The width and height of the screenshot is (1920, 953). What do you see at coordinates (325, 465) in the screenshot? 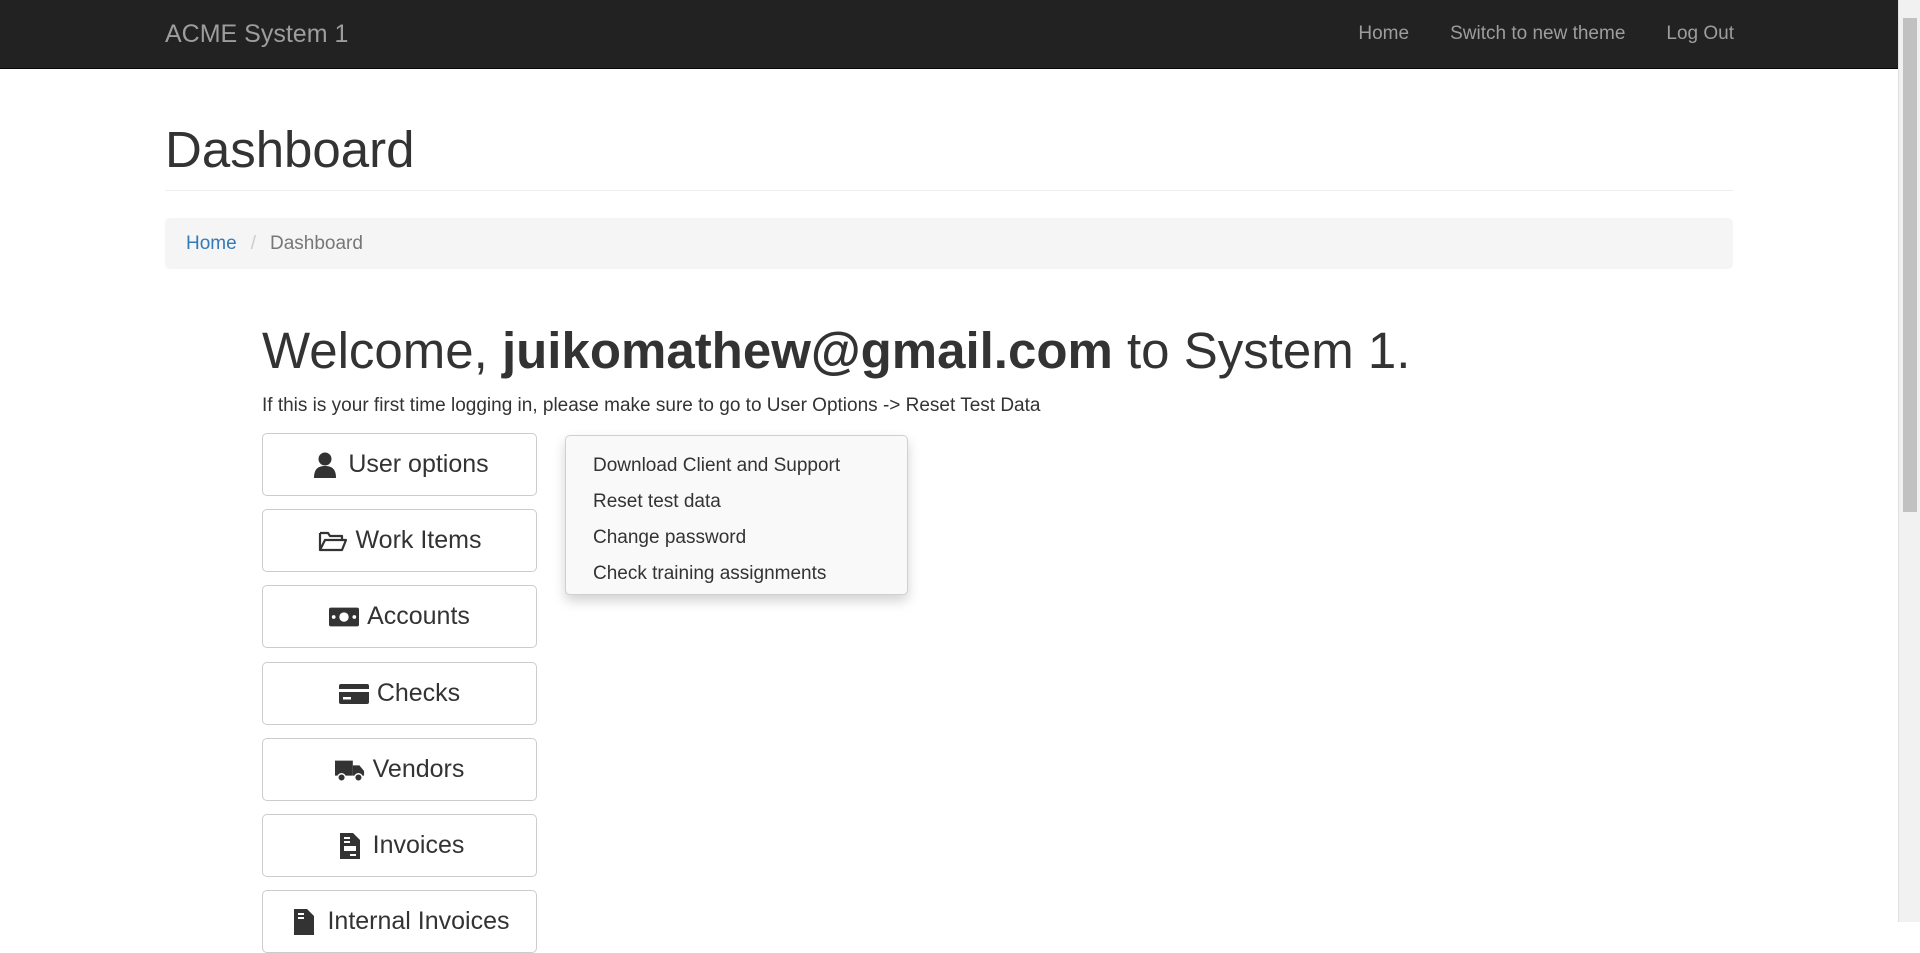
I see `user-icon` at bounding box center [325, 465].